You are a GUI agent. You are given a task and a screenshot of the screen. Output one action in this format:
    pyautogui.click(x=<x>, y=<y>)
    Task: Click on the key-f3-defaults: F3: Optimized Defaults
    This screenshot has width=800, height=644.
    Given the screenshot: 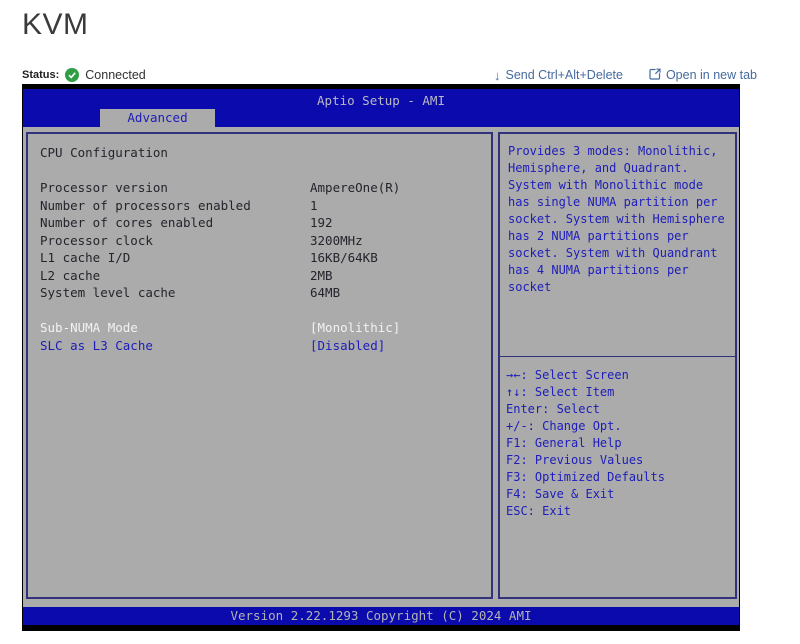 What is the action you would take?
    pyautogui.click(x=585, y=477)
    